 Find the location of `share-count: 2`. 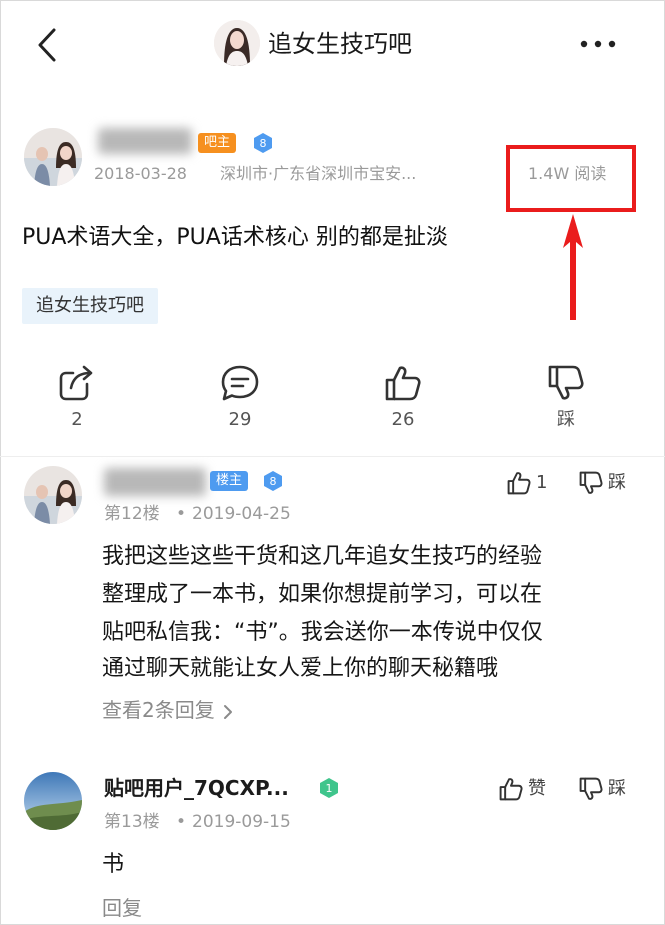

share-count: 2 is located at coordinates (77, 419).